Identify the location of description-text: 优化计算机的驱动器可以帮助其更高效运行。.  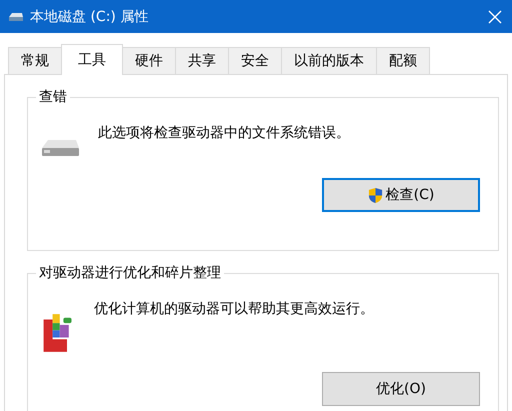
(234, 309).